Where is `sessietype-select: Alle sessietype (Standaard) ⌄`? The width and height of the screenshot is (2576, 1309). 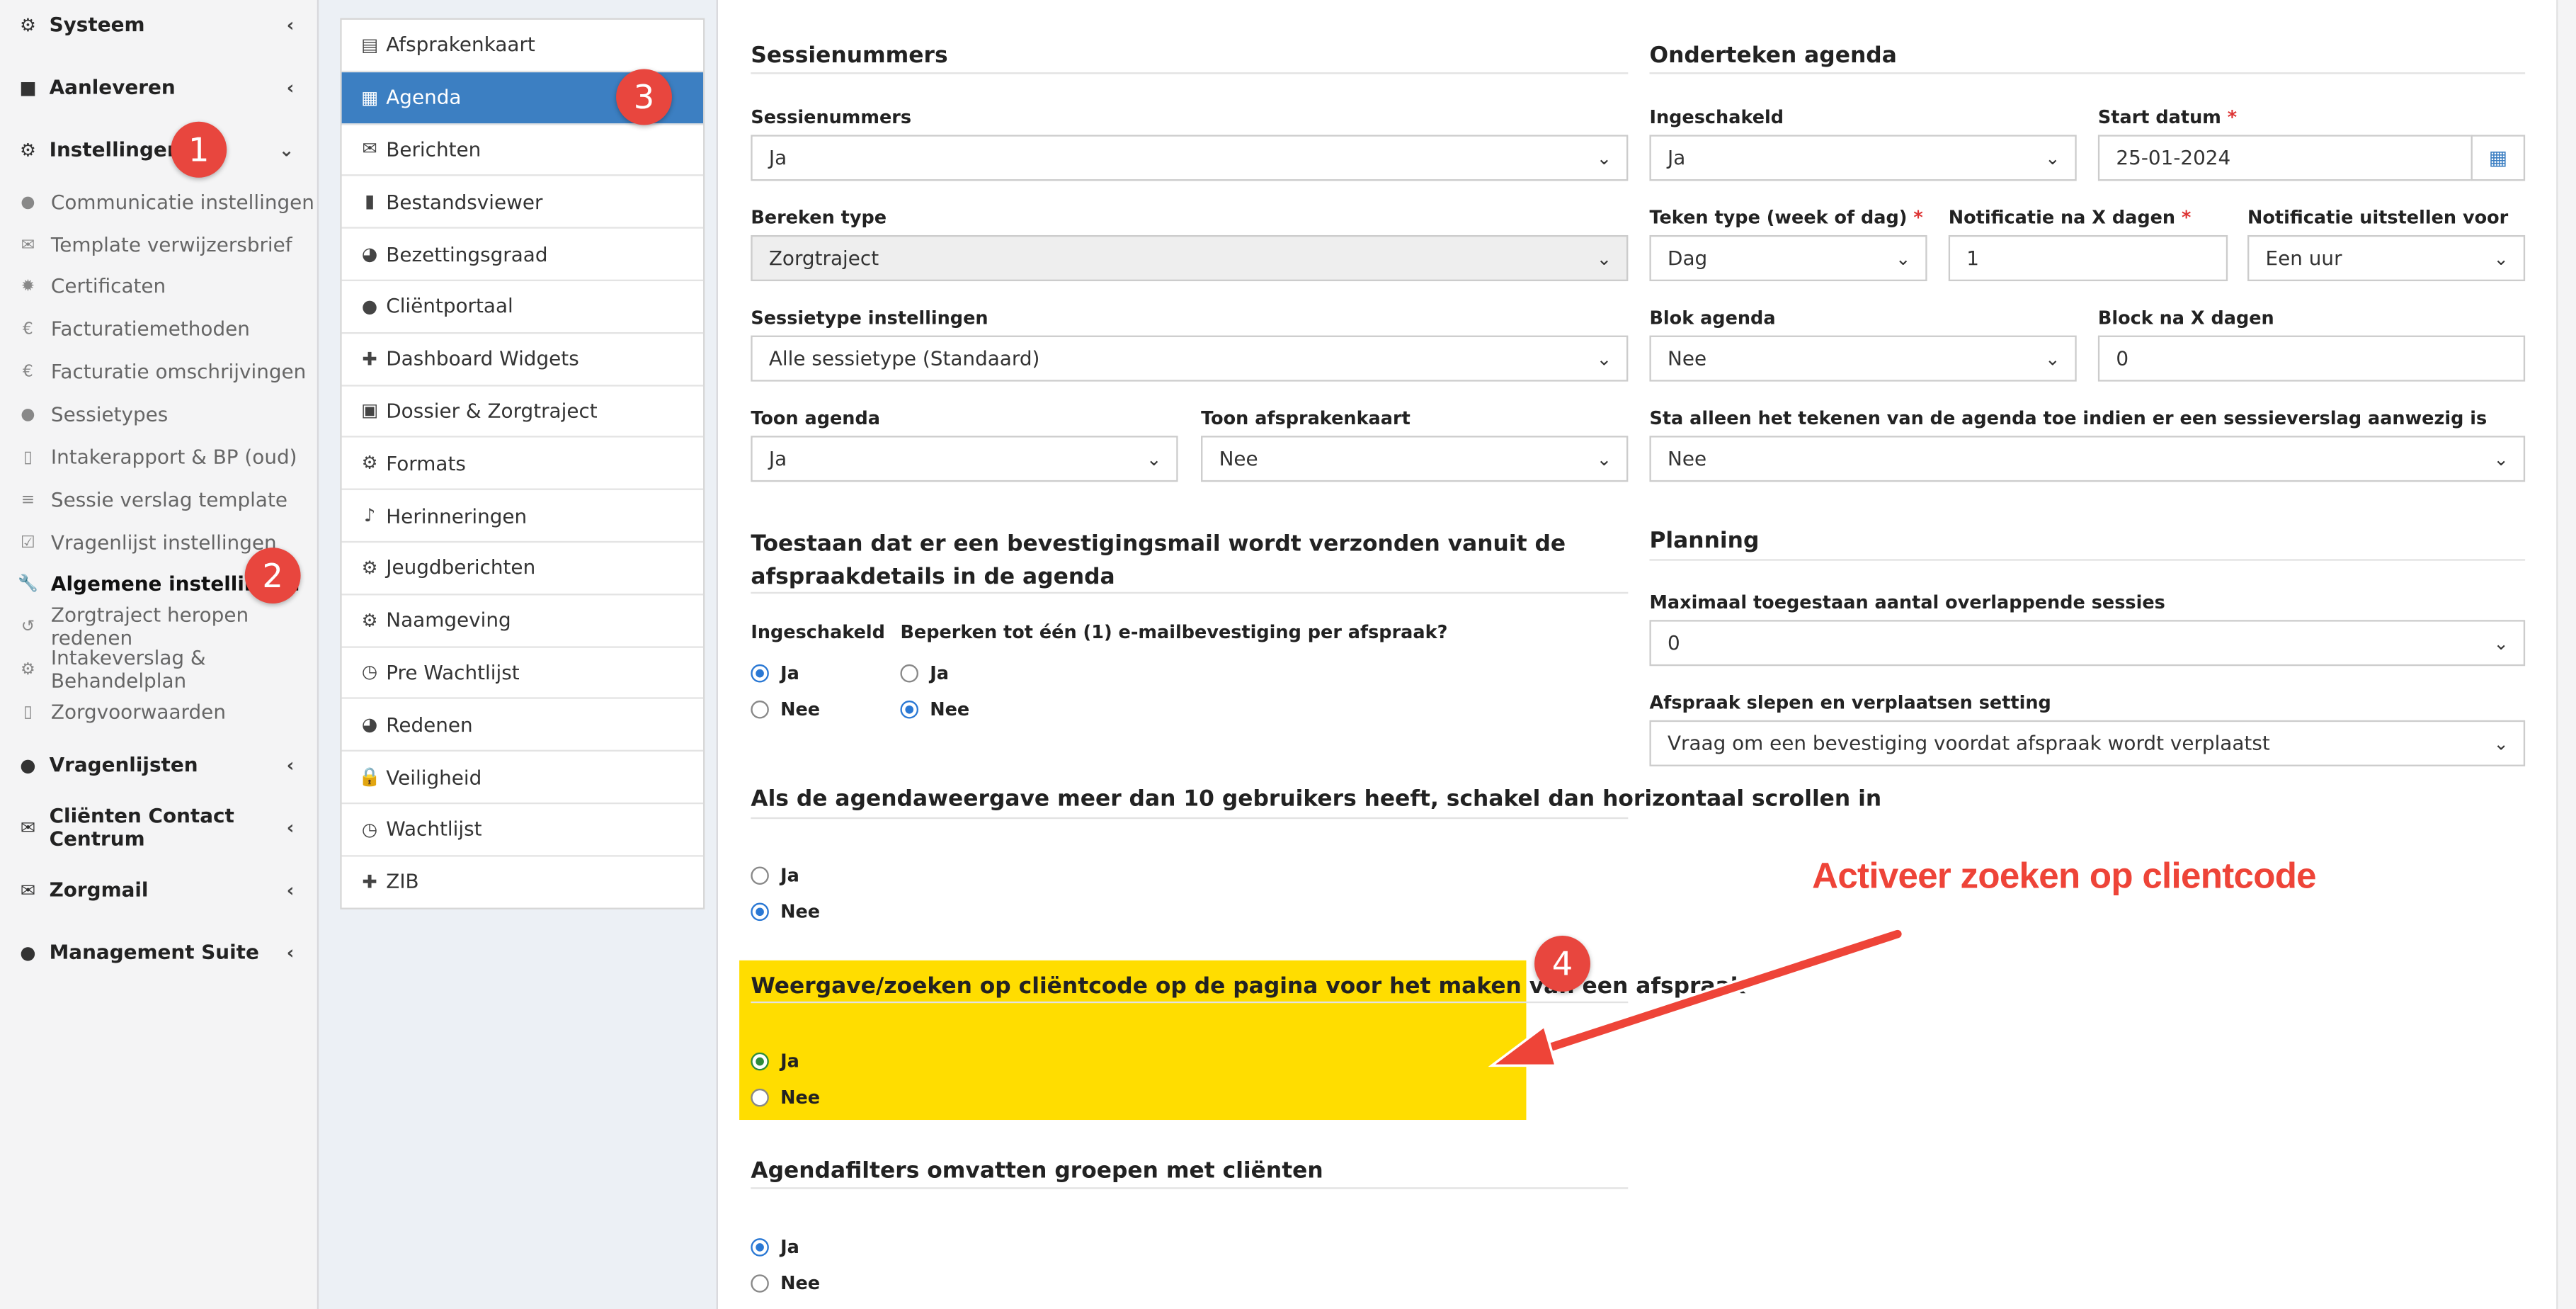
sessietype-select: Alle sessietype (Standaard) ⌄ is located at coordinates (1190, 358).